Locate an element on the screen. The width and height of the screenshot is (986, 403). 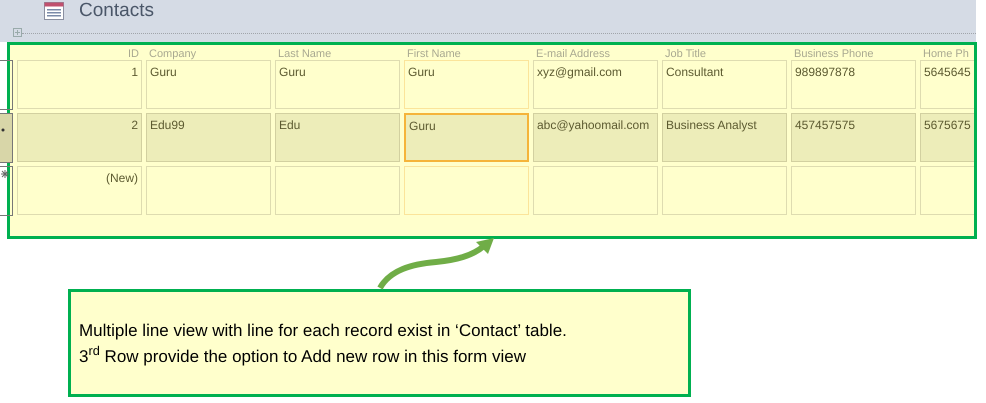
field-box: 2 is located at coordinates (79, 137).